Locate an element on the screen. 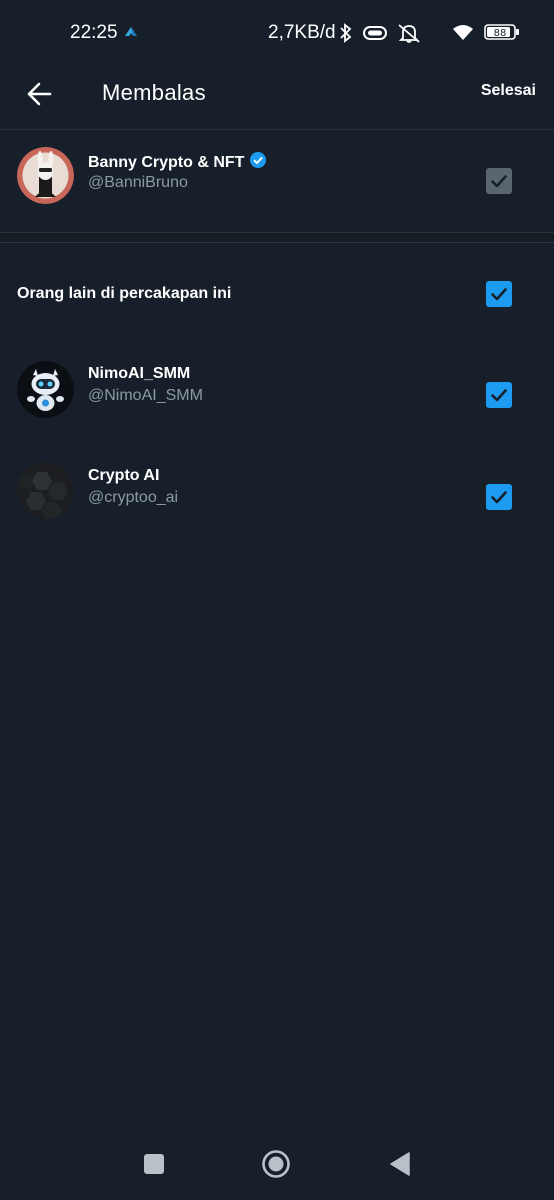 The width and height of the screenshot is (554, 1200). back-button is located at coordinates (40, 94).